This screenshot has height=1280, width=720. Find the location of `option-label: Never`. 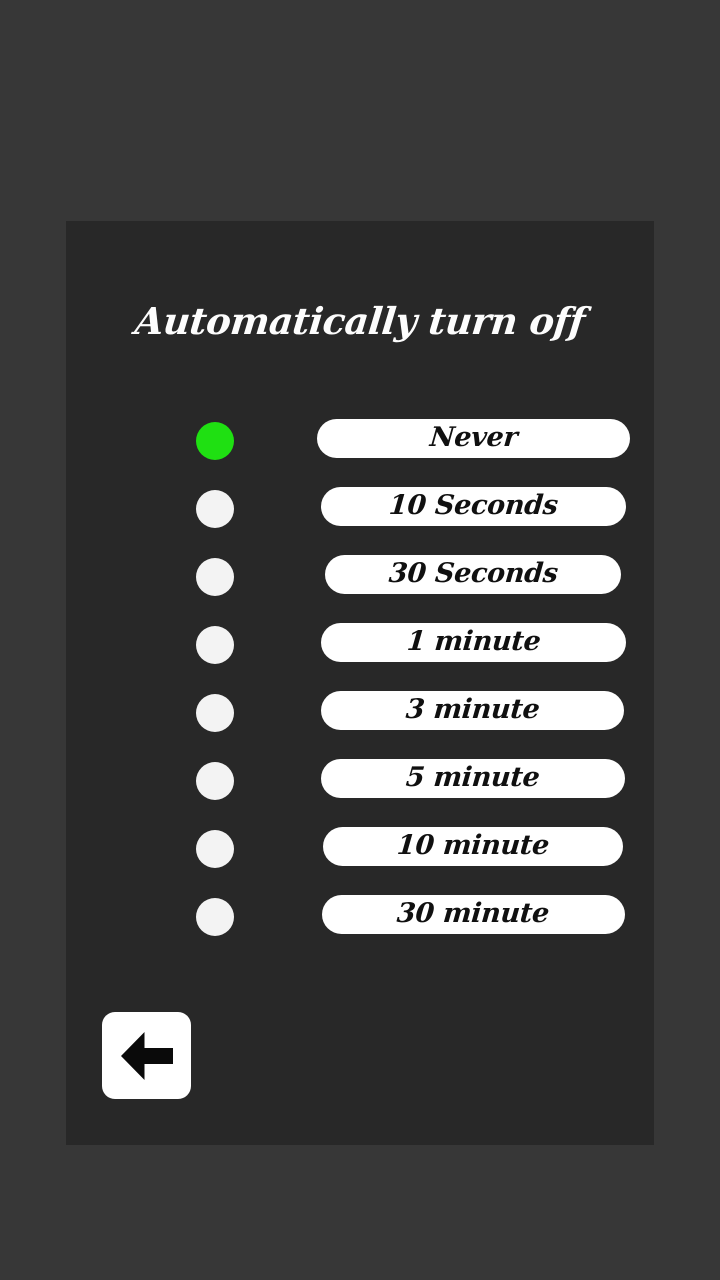

option-label: Never is located at coordinates (473, 437).